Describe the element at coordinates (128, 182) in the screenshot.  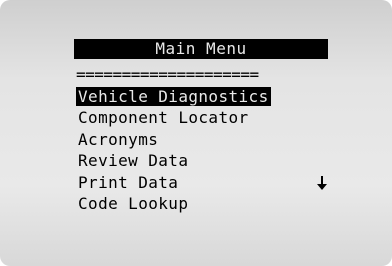
I see `menu-item-label: Print Data` at that location.